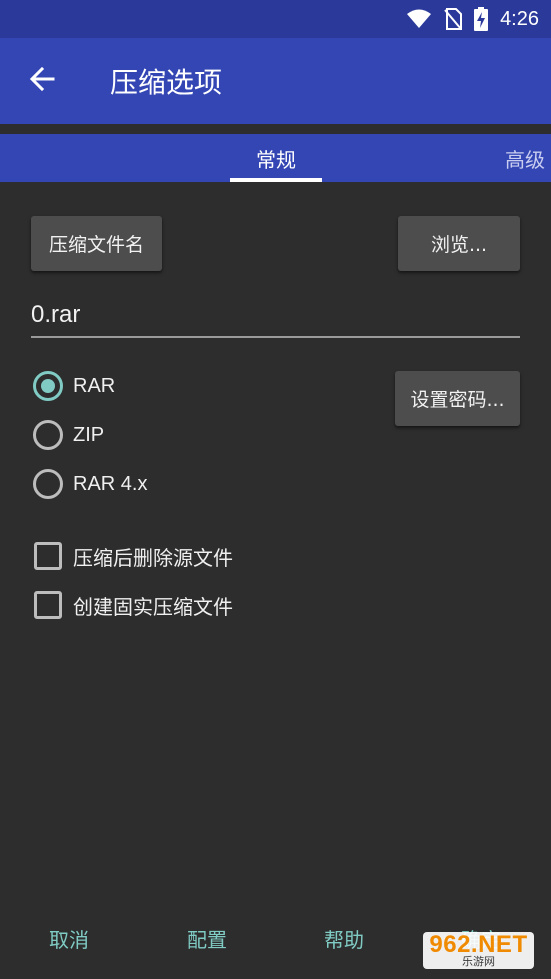 The height and width of the screenshot is (979, 551). I want to click on watermark-main: 962.NET, so click(478, 944).